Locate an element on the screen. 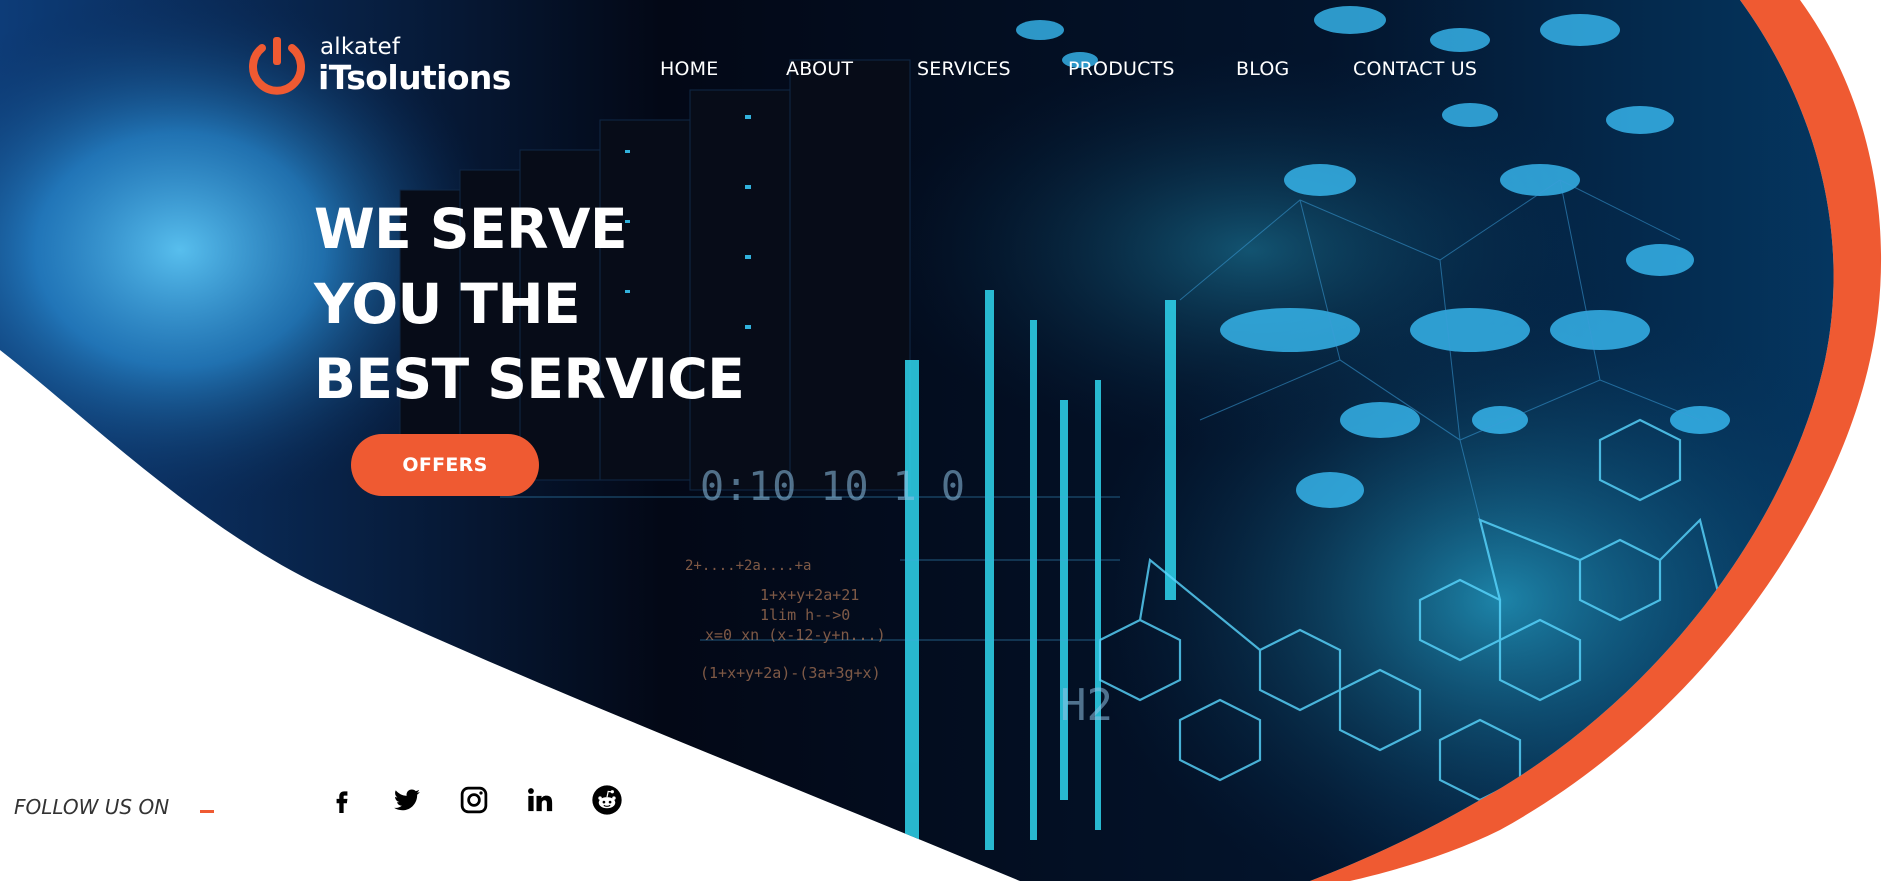 The height and width of the screenshot is (881, 1891). offers-button: OFFERS is located at coordinates (445, 465).